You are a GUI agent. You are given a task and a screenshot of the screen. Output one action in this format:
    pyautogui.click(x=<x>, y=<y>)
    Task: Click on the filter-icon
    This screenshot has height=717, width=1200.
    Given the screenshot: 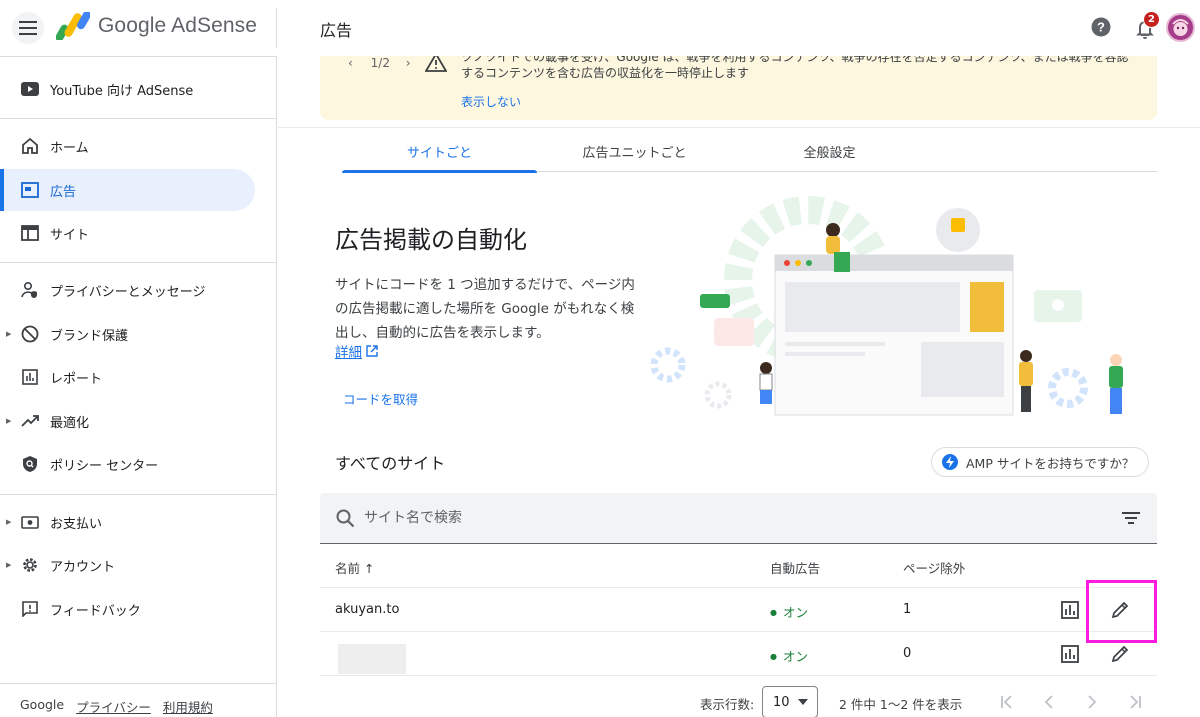 What is the action you would take?
    pyautogui.click(x=1131, y=518)
    